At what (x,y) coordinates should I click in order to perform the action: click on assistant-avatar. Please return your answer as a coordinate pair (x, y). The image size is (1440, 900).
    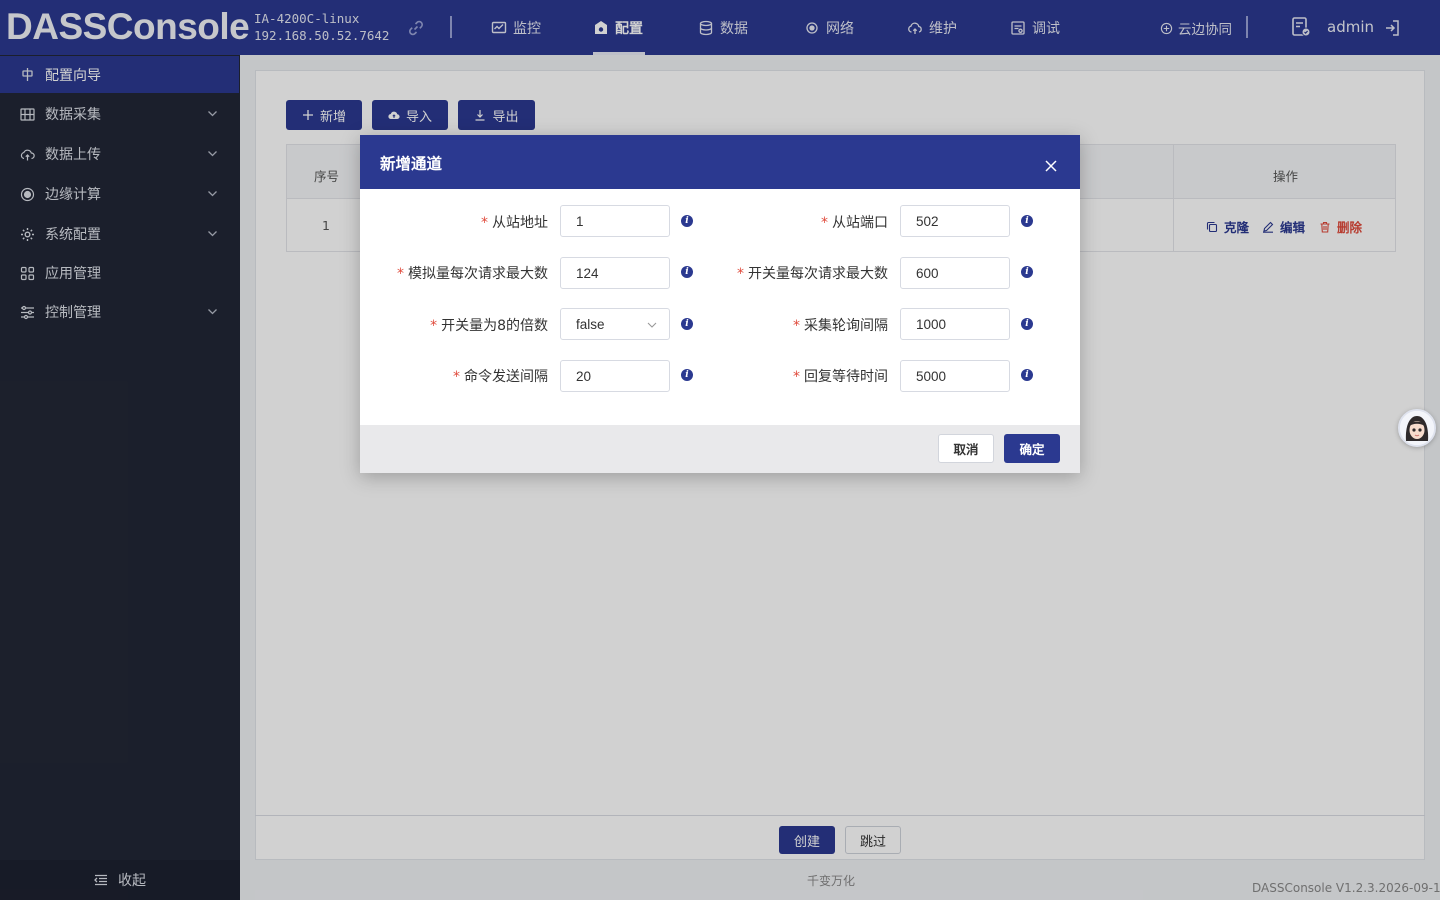
    Looking at the image, I should click on (1417, 428).